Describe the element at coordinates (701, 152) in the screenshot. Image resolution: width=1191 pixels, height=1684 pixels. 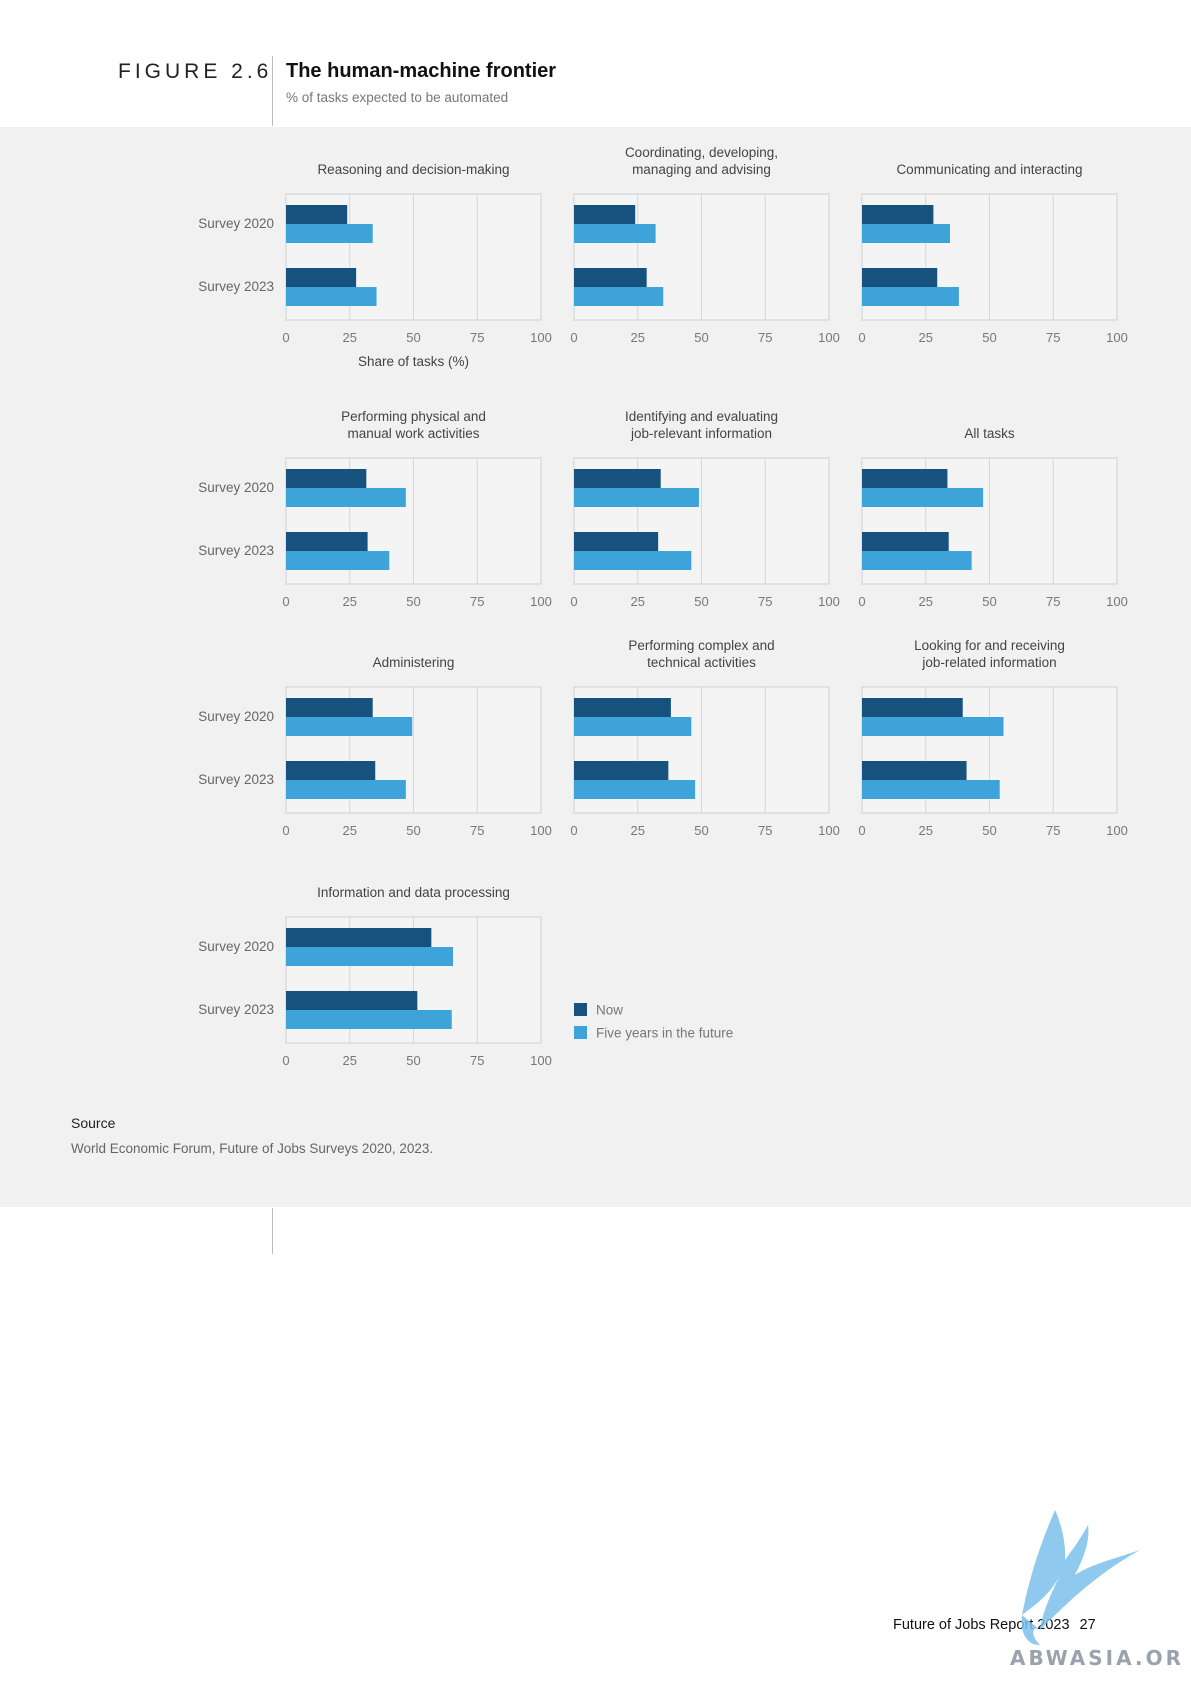
I see `panel-title: Coordinating, developing,` at that location.